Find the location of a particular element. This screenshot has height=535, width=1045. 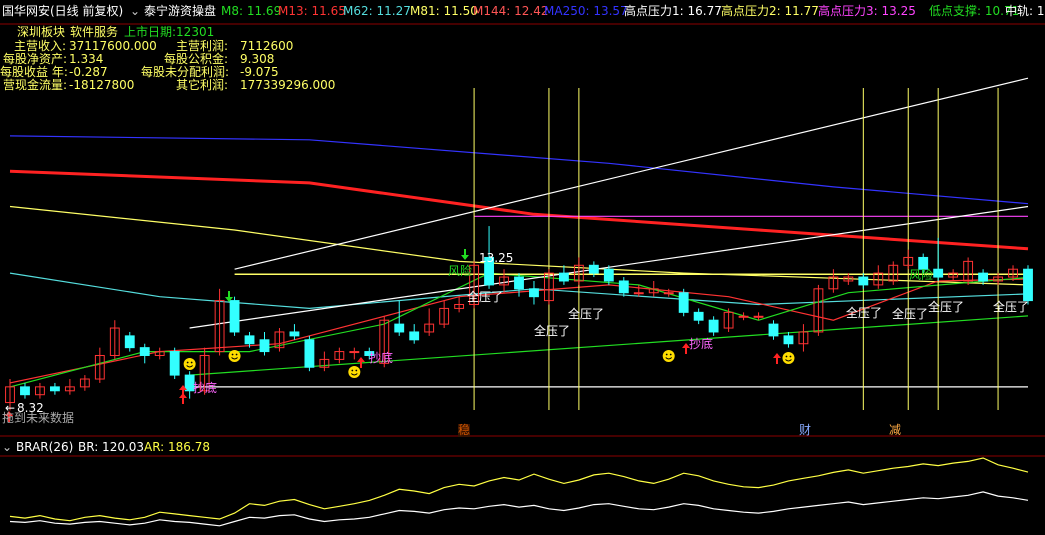

ma-m62: M62: 11.27 is located at coordinates (377, 11).